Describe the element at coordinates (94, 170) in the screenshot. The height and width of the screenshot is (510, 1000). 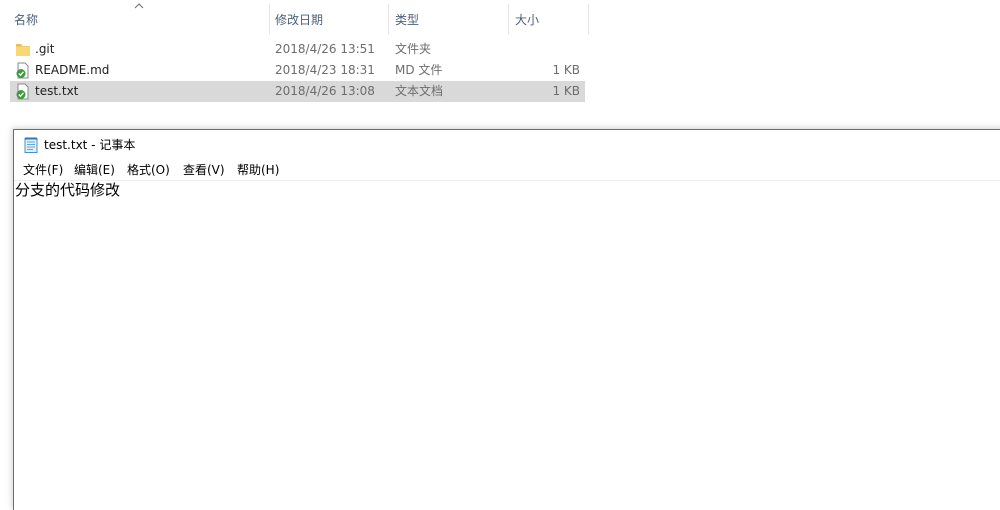
I see `menu-edit: 编辑(E)` at that location.